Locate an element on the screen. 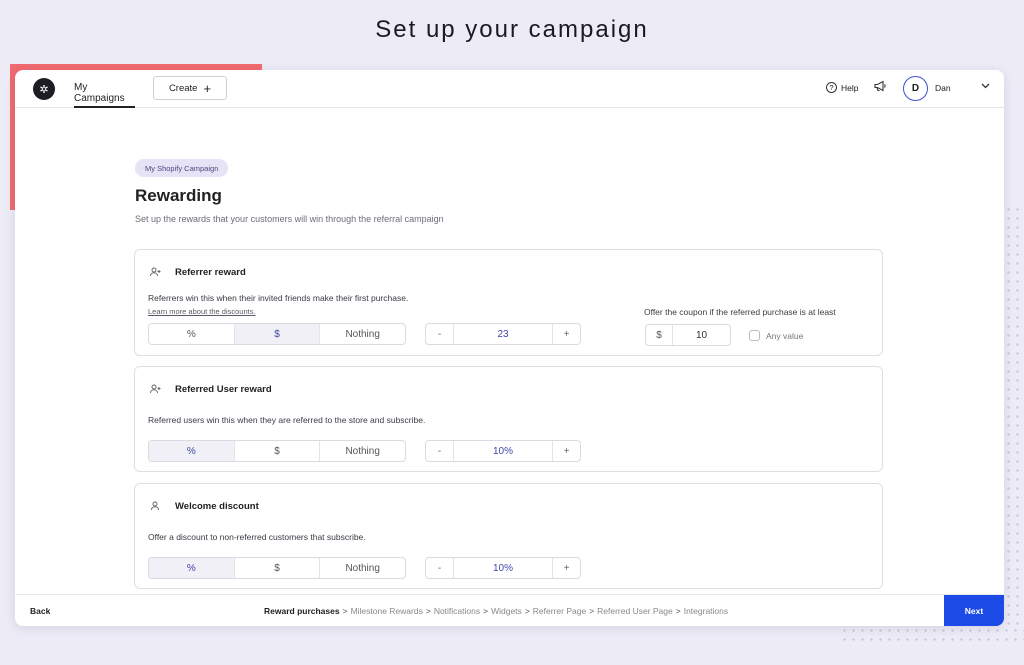  step-referrer-page: Referrer Page is located at coordinates (559, 611).